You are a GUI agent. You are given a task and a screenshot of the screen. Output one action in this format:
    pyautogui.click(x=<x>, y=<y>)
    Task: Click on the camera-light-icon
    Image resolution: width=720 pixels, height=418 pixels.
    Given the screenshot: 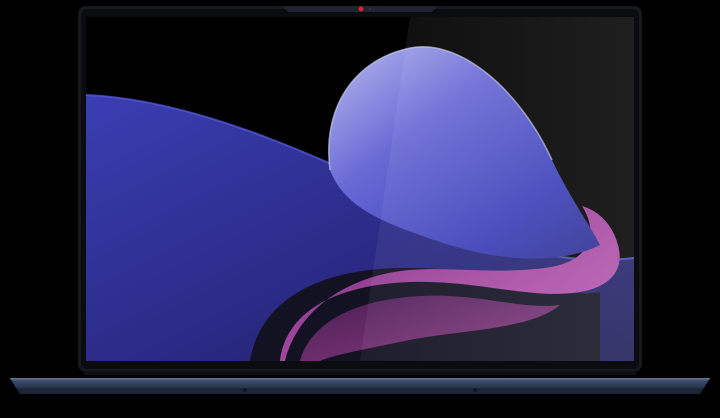 What is the action you would take?
    pyautogui.click(x=361, y=9)
    